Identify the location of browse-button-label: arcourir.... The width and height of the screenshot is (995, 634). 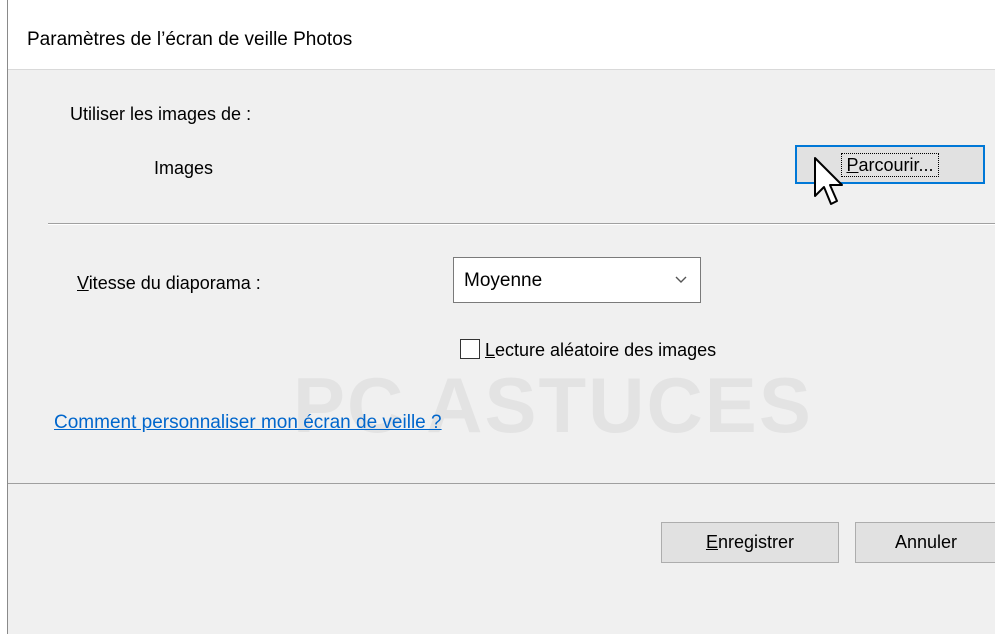
(896, 164).